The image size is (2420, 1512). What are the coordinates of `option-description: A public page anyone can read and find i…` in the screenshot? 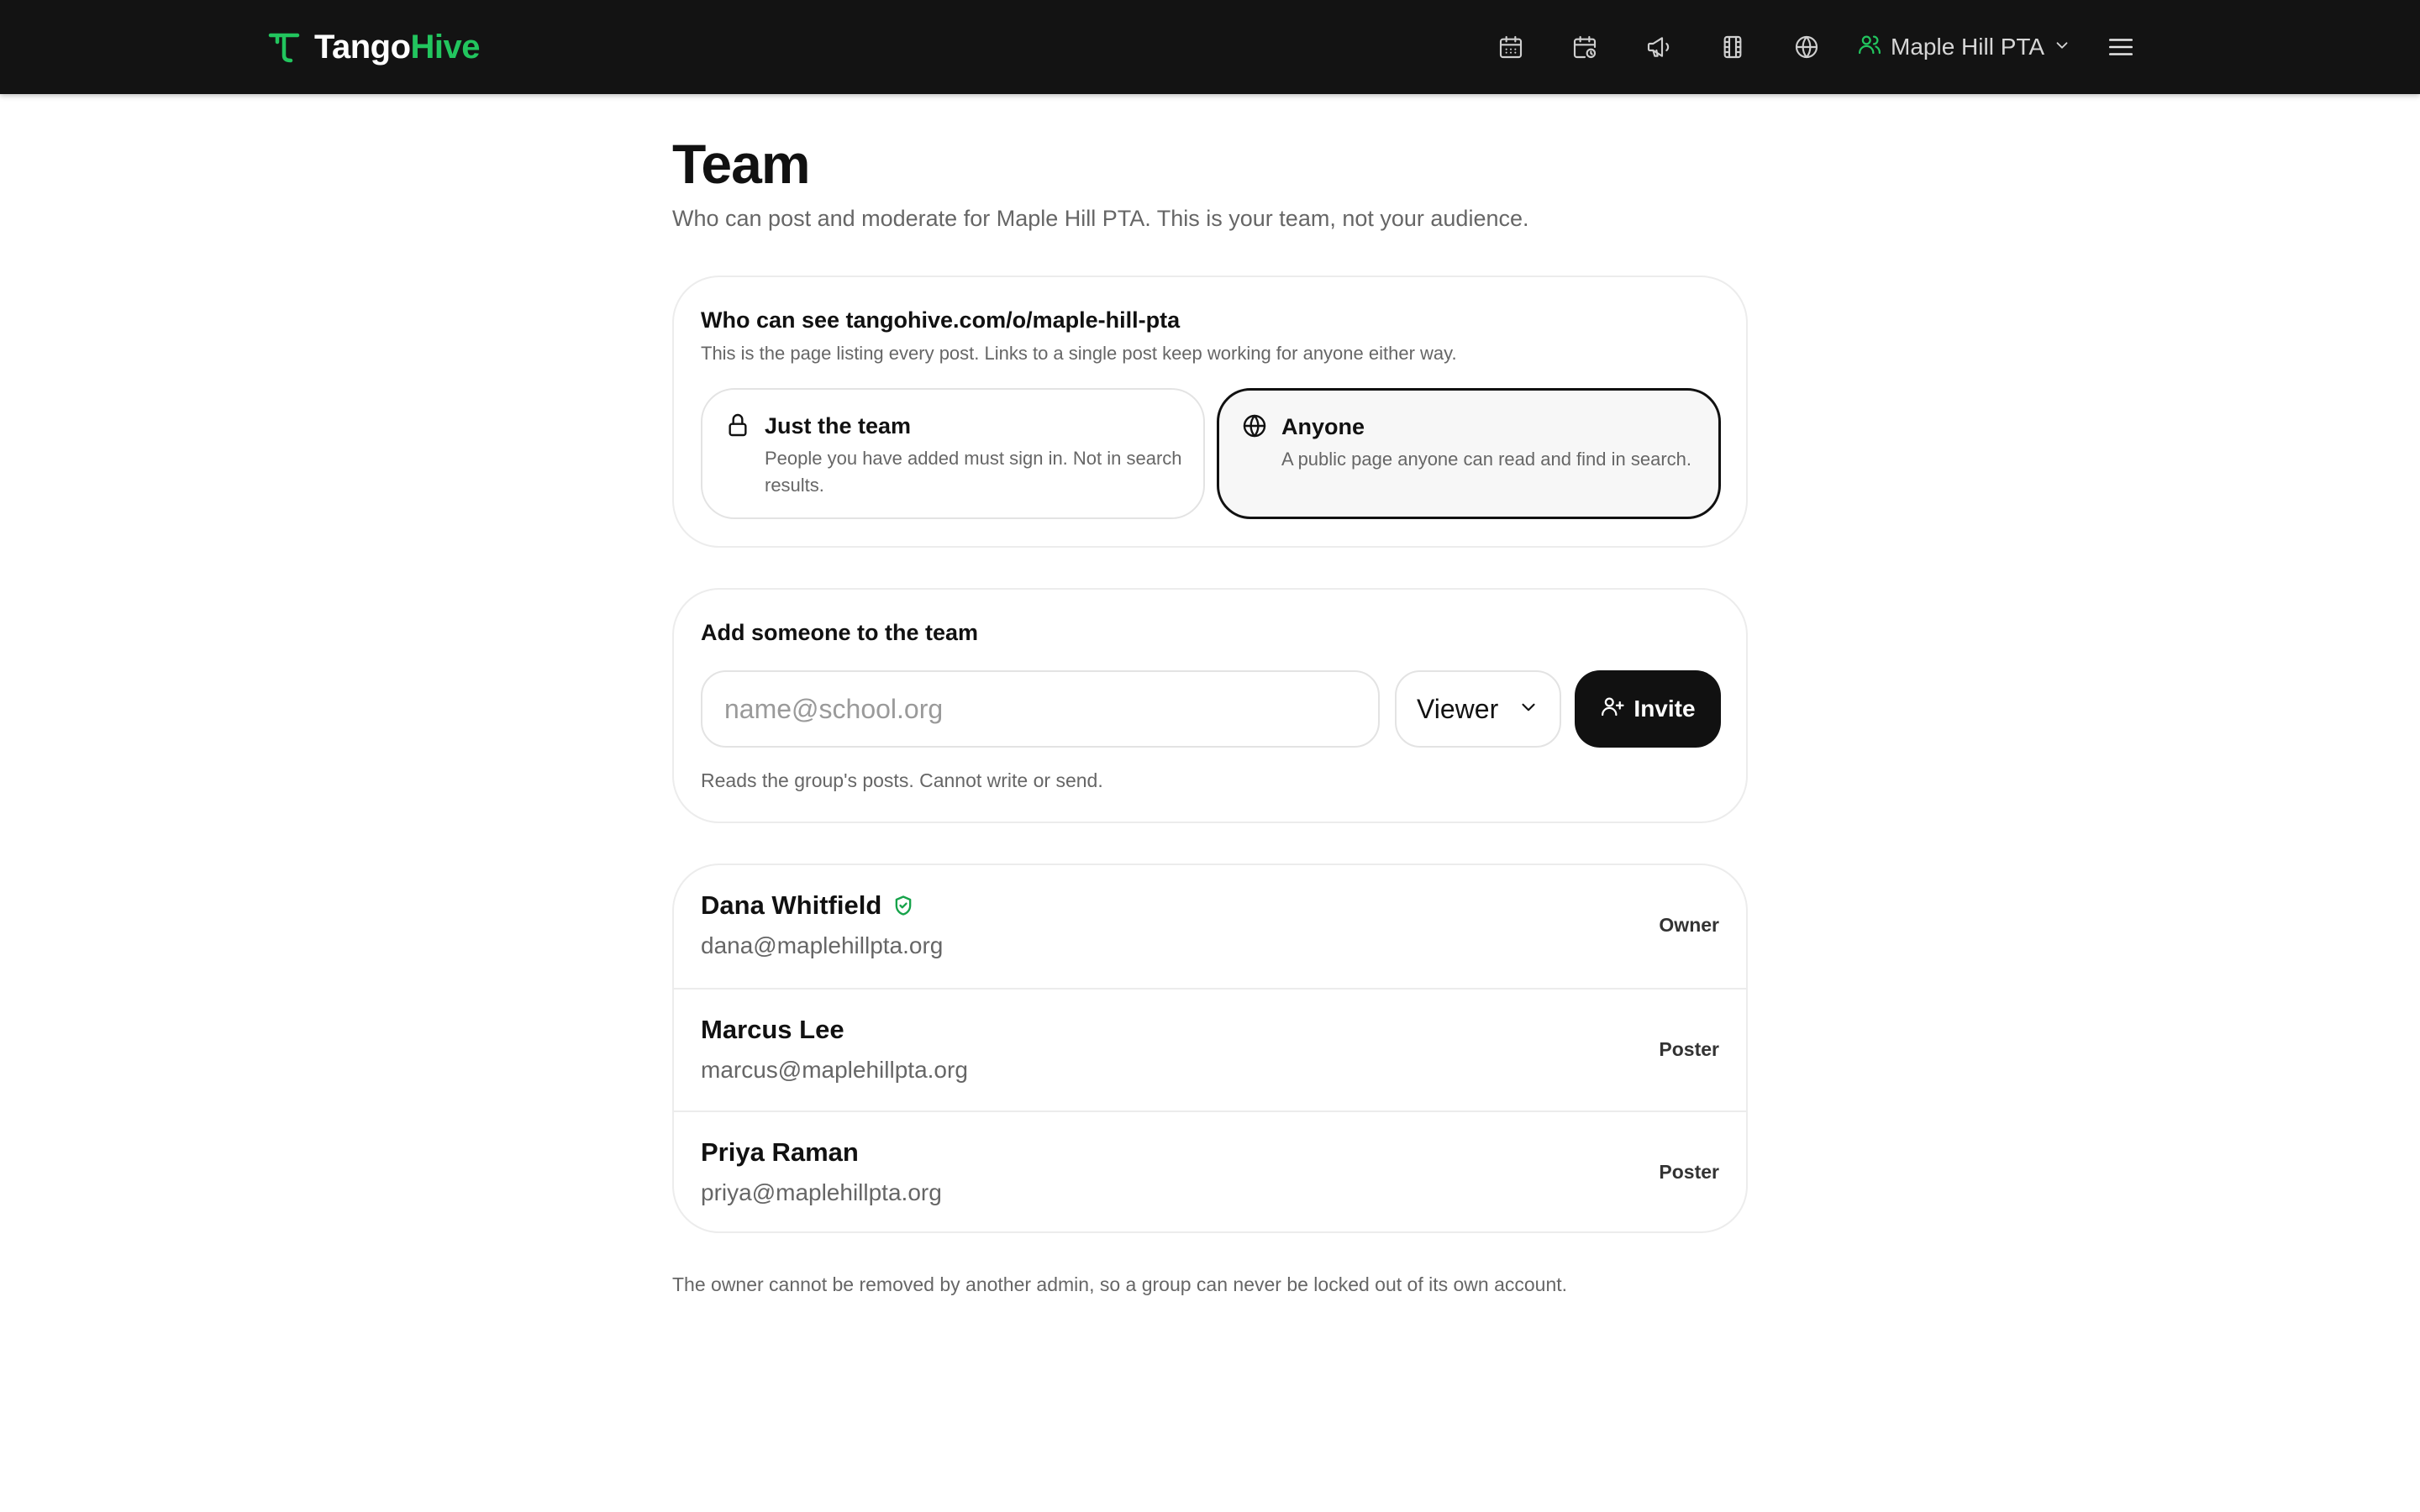 It's located at (1486, 459).